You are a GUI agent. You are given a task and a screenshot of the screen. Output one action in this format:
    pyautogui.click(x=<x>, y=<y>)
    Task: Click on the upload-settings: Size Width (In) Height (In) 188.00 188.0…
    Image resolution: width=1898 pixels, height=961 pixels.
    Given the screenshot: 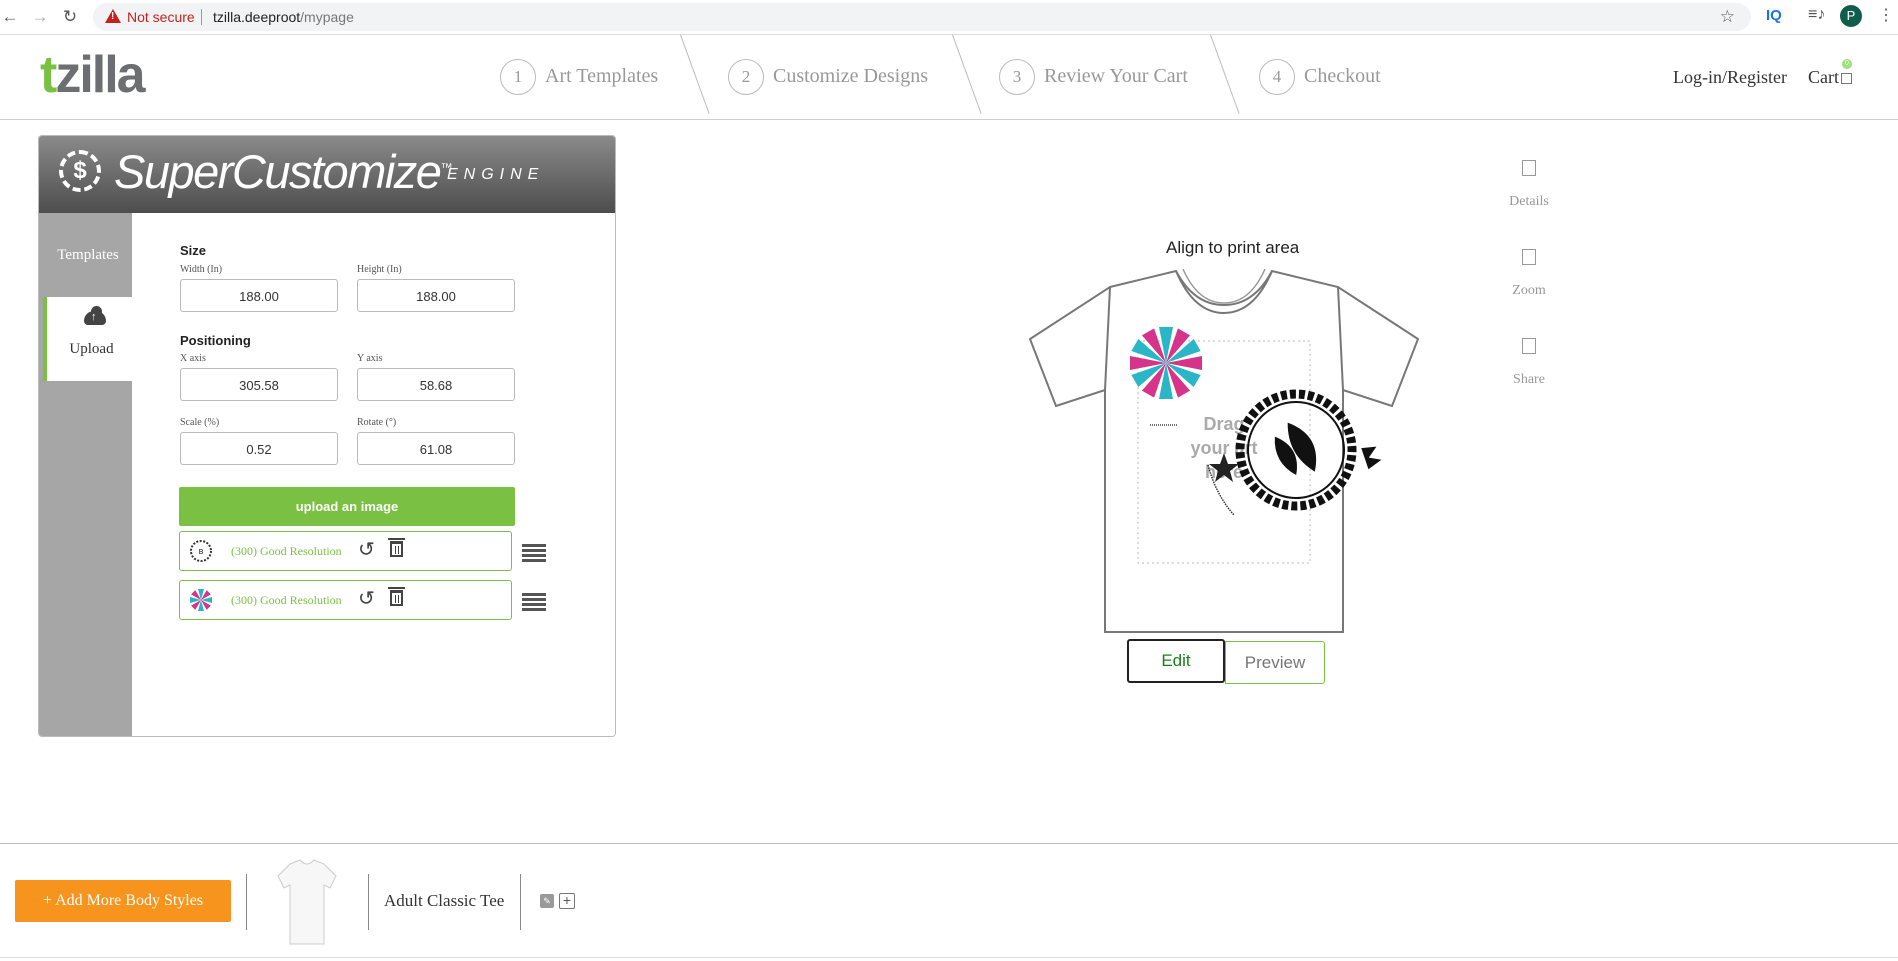 What is the action you would take?
    pyautogui.click(x=373, y=474)
    